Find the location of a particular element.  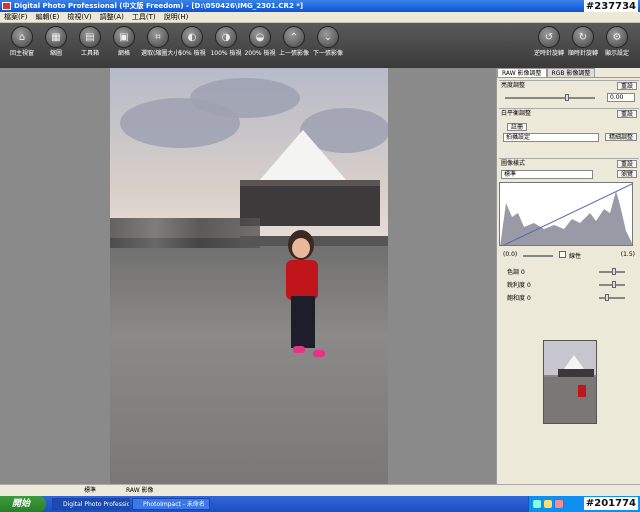

arrow-down-icon: ⌄ is located at coordinates (328, 37).